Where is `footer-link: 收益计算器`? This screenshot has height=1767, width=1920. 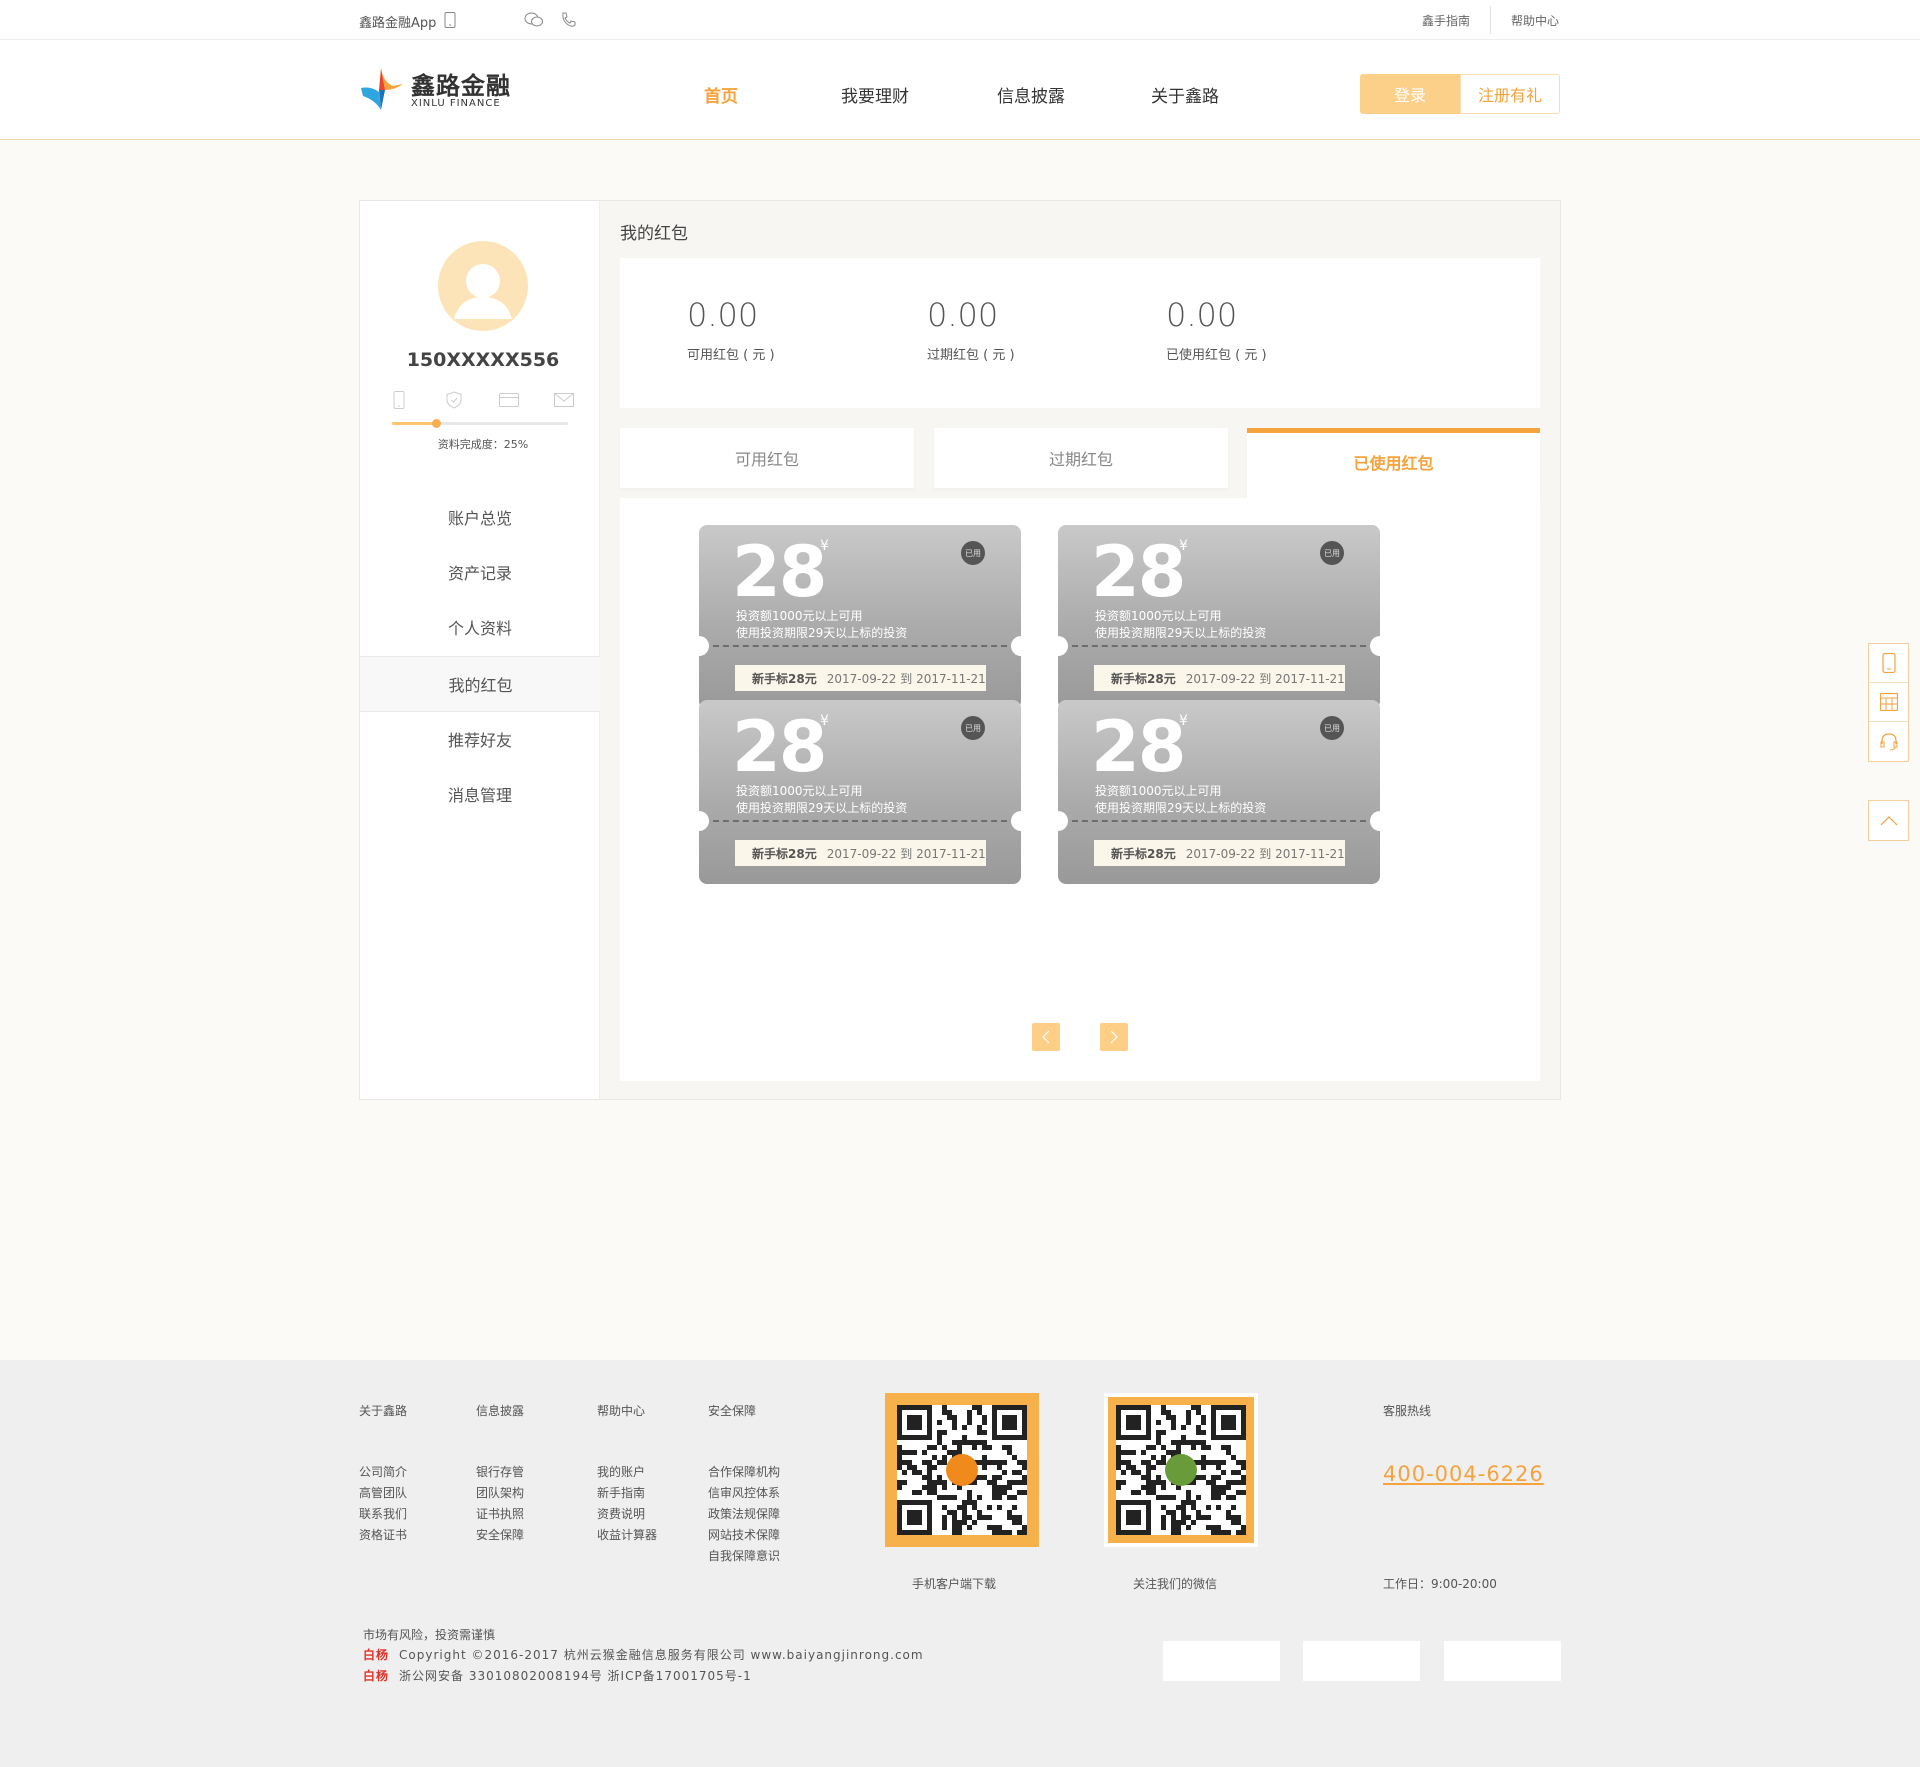
footer-link: 收益计算器 is located at coordinates (627, 1535).